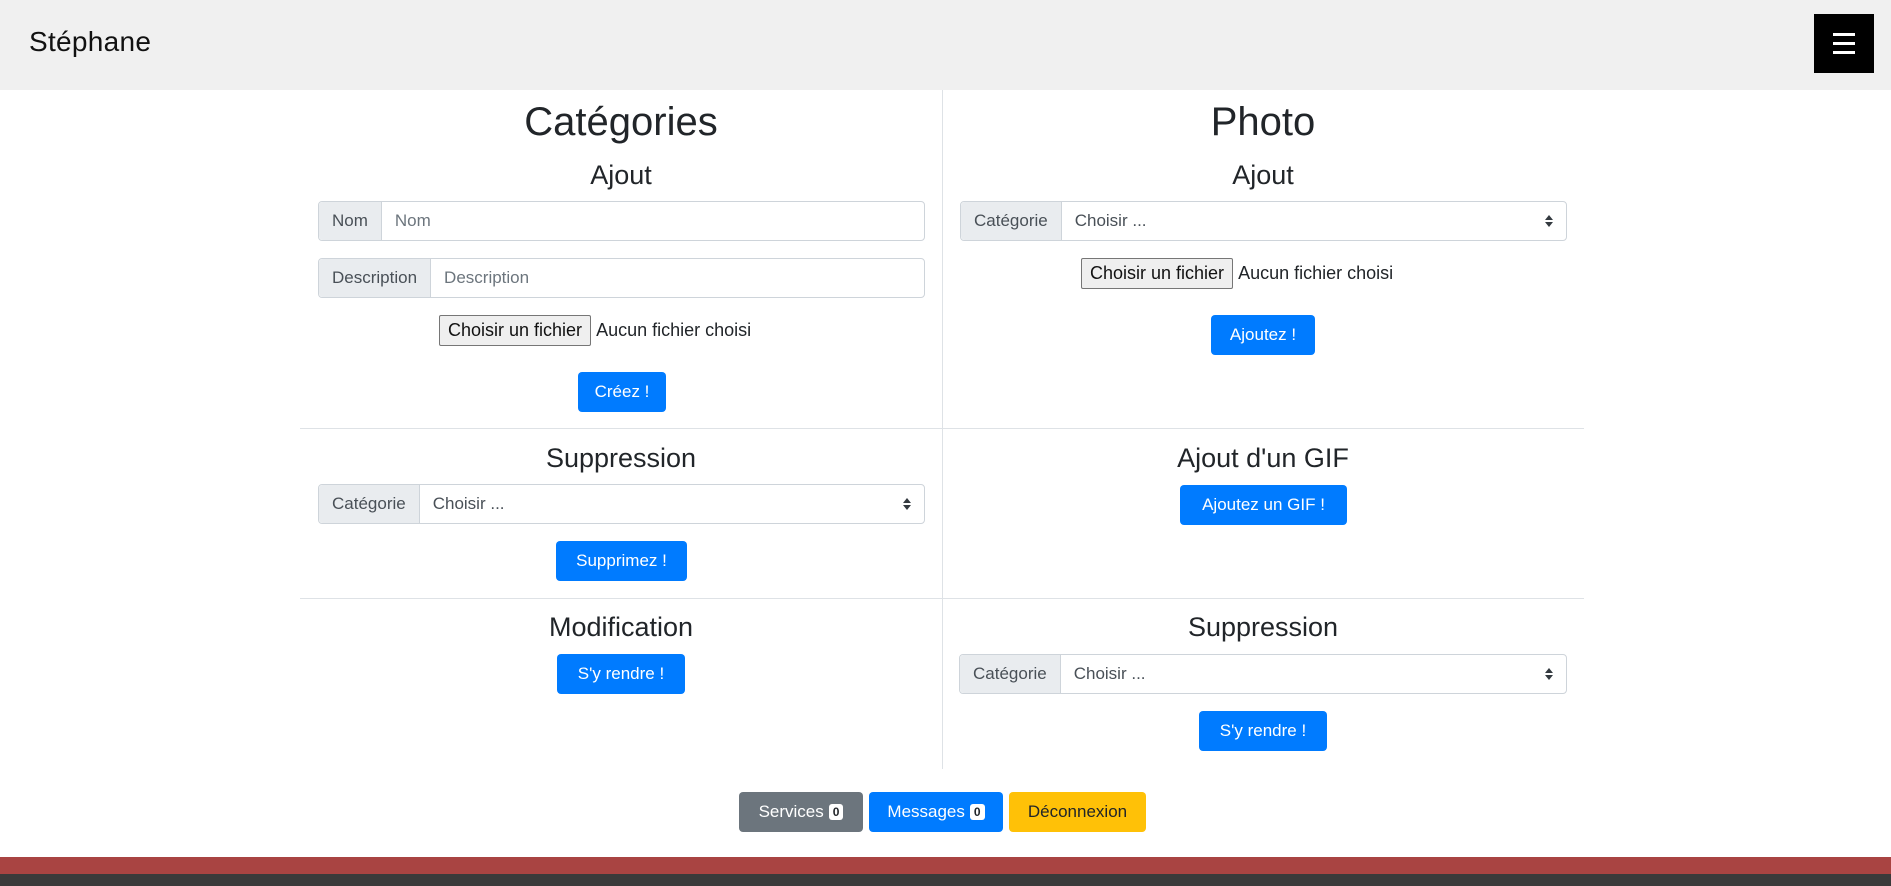 The height and width of the screenshot is (886, 1891). What do you see at coordinates (1263, 627) in the screenshot?
I see `photo-delete-title: Suppression` at bounding box center [1263, 627].